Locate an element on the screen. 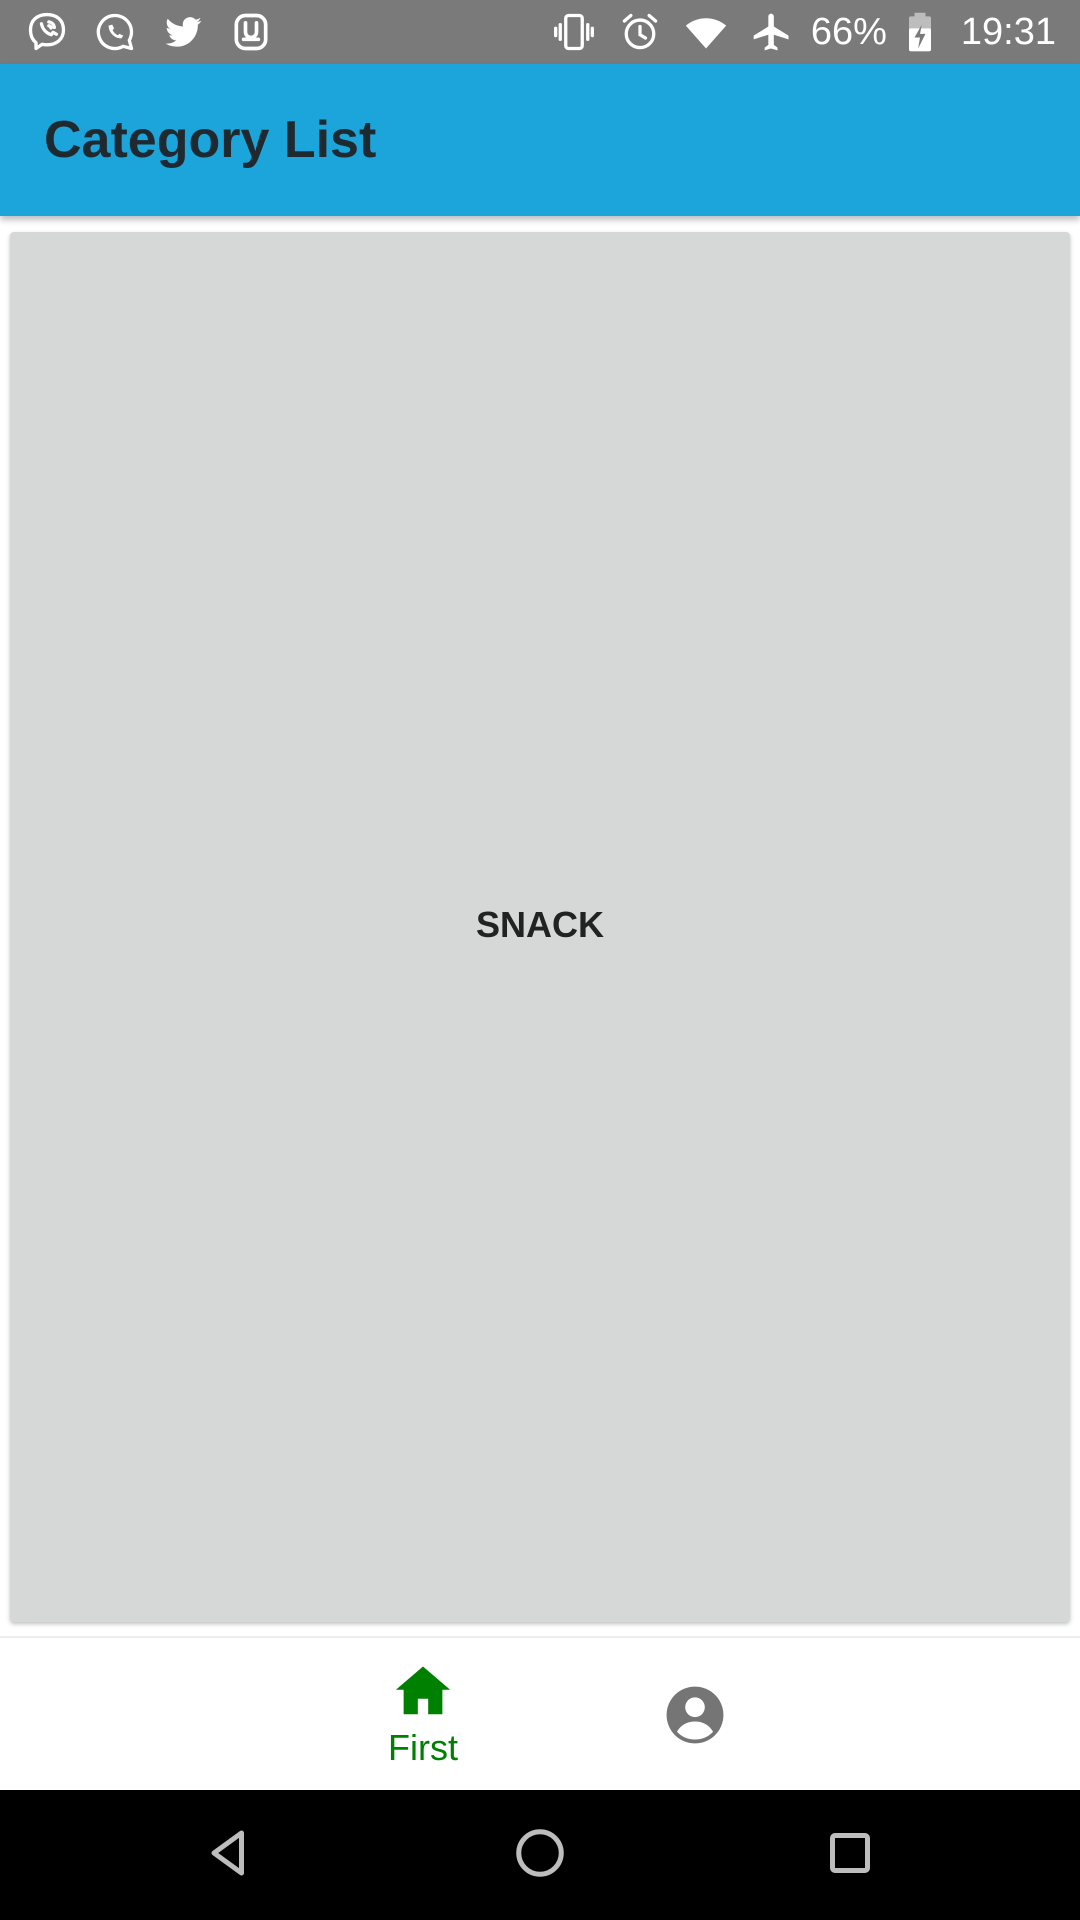 Image resolution: width=1080 pixels, height=1920 pixels. system-recents-button is located at coordinates (850, 1855).